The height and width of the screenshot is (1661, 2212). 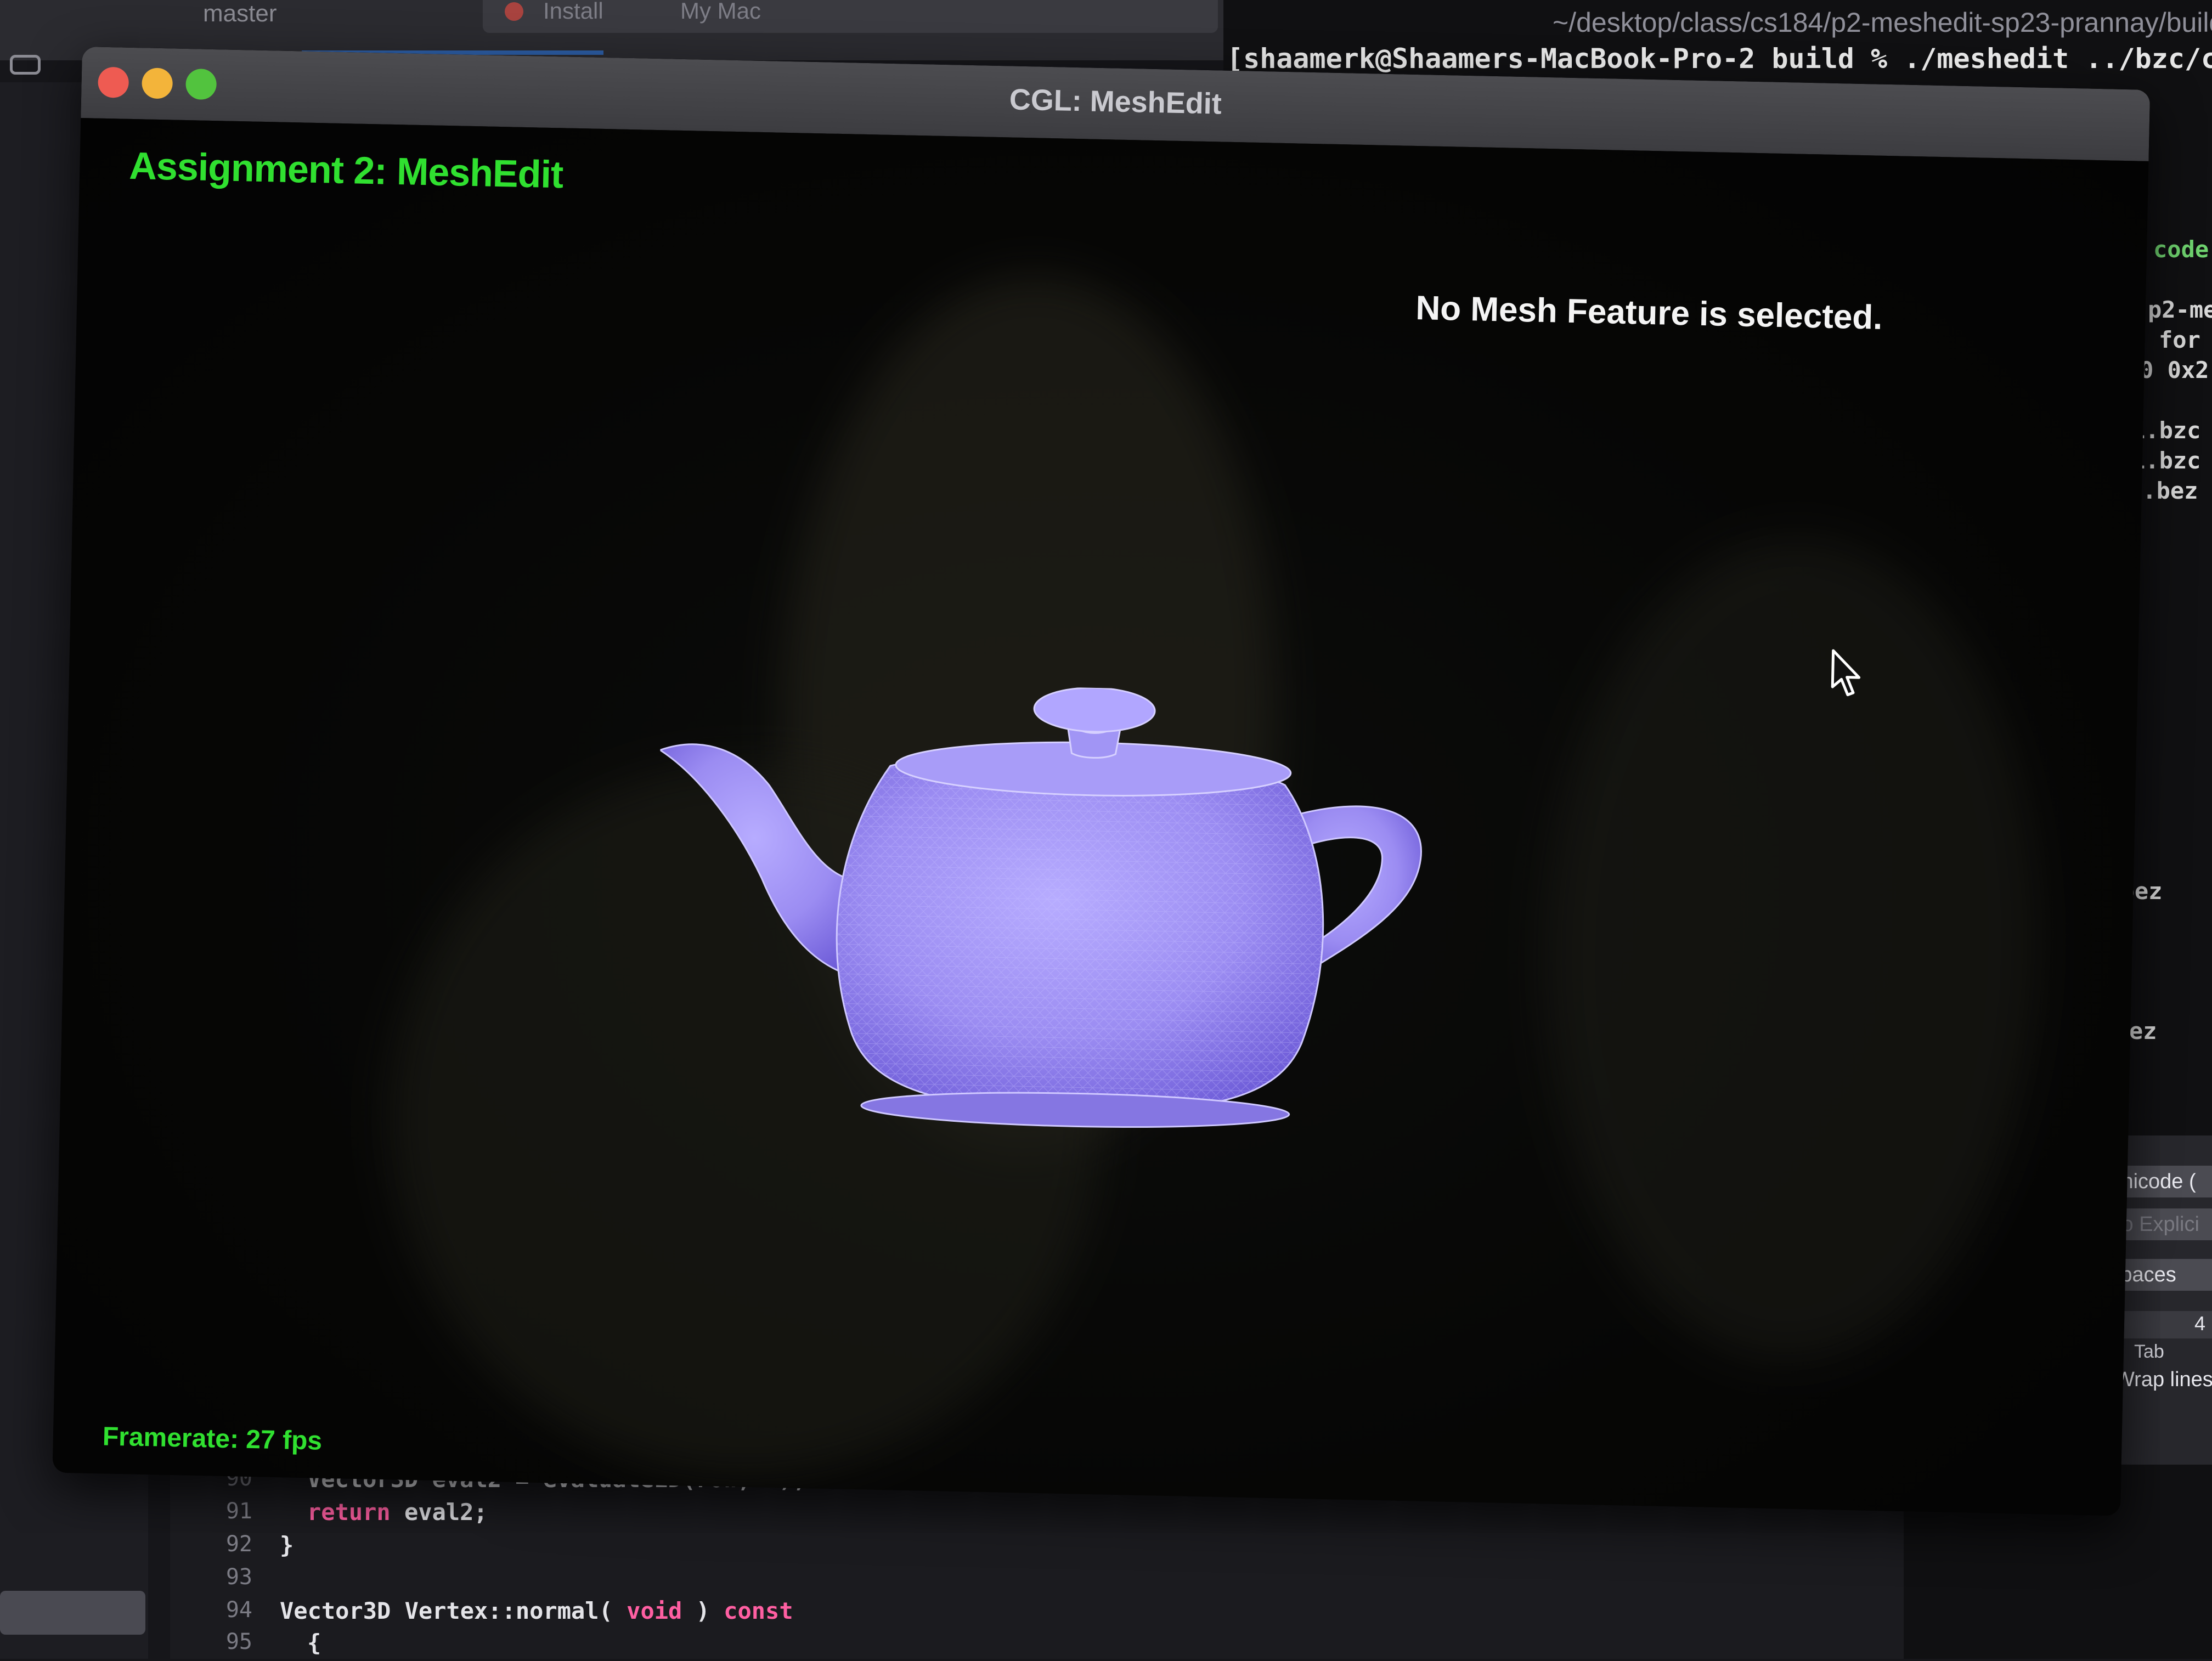 What do you see at coordinates (314, 1643) in the screenshot?
I see `code-text: {` at bounding box center [314, 1643].